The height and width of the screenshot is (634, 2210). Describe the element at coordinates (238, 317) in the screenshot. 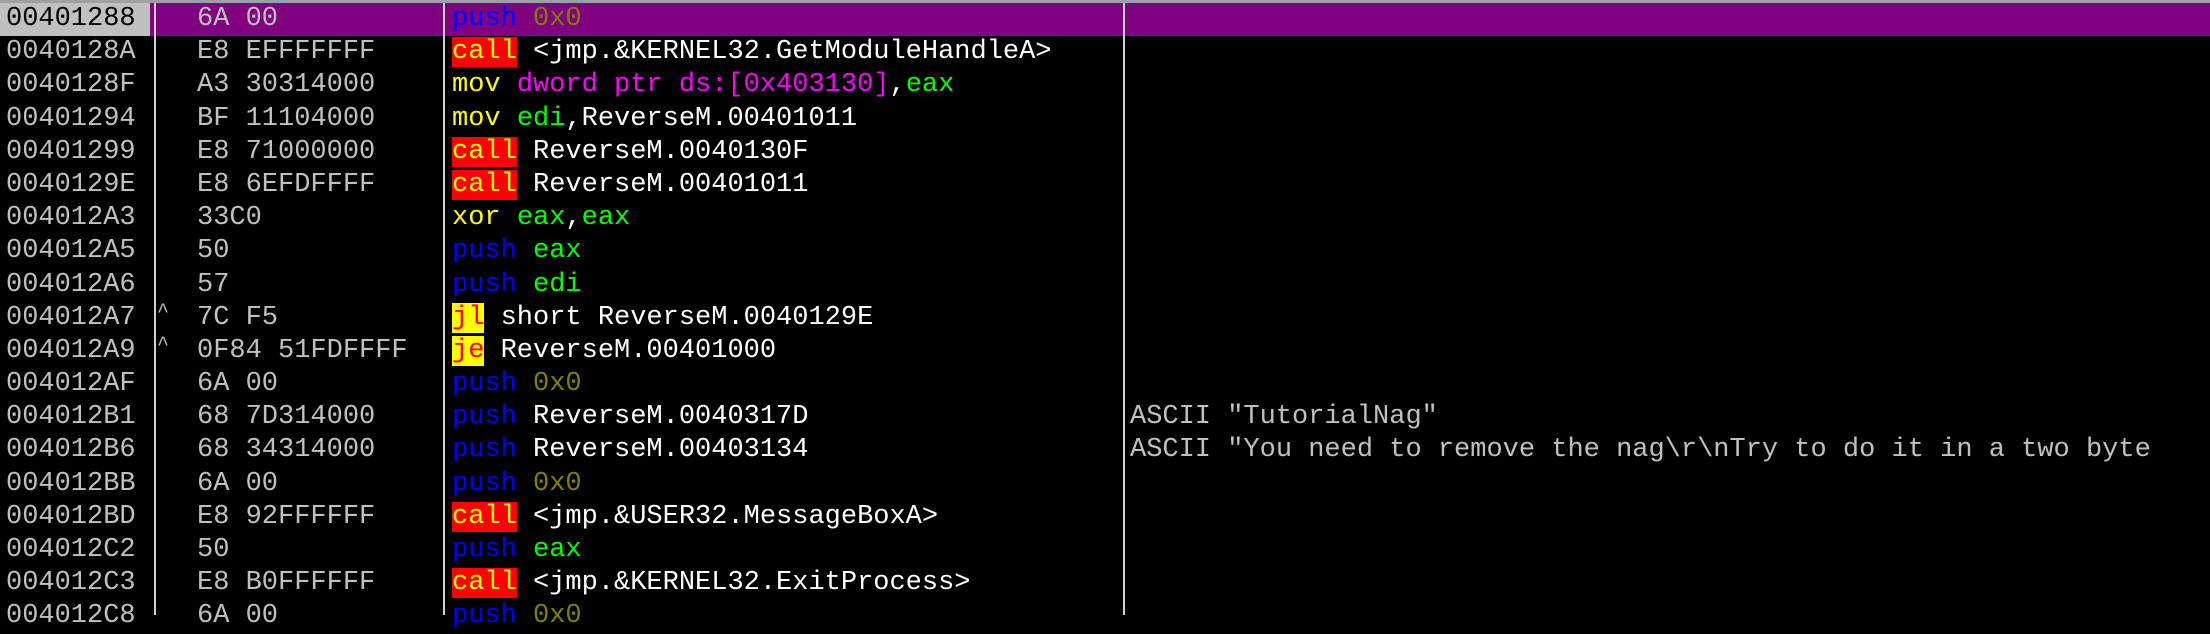

I see `hex-bytes-cell: 7C F5` at that location.